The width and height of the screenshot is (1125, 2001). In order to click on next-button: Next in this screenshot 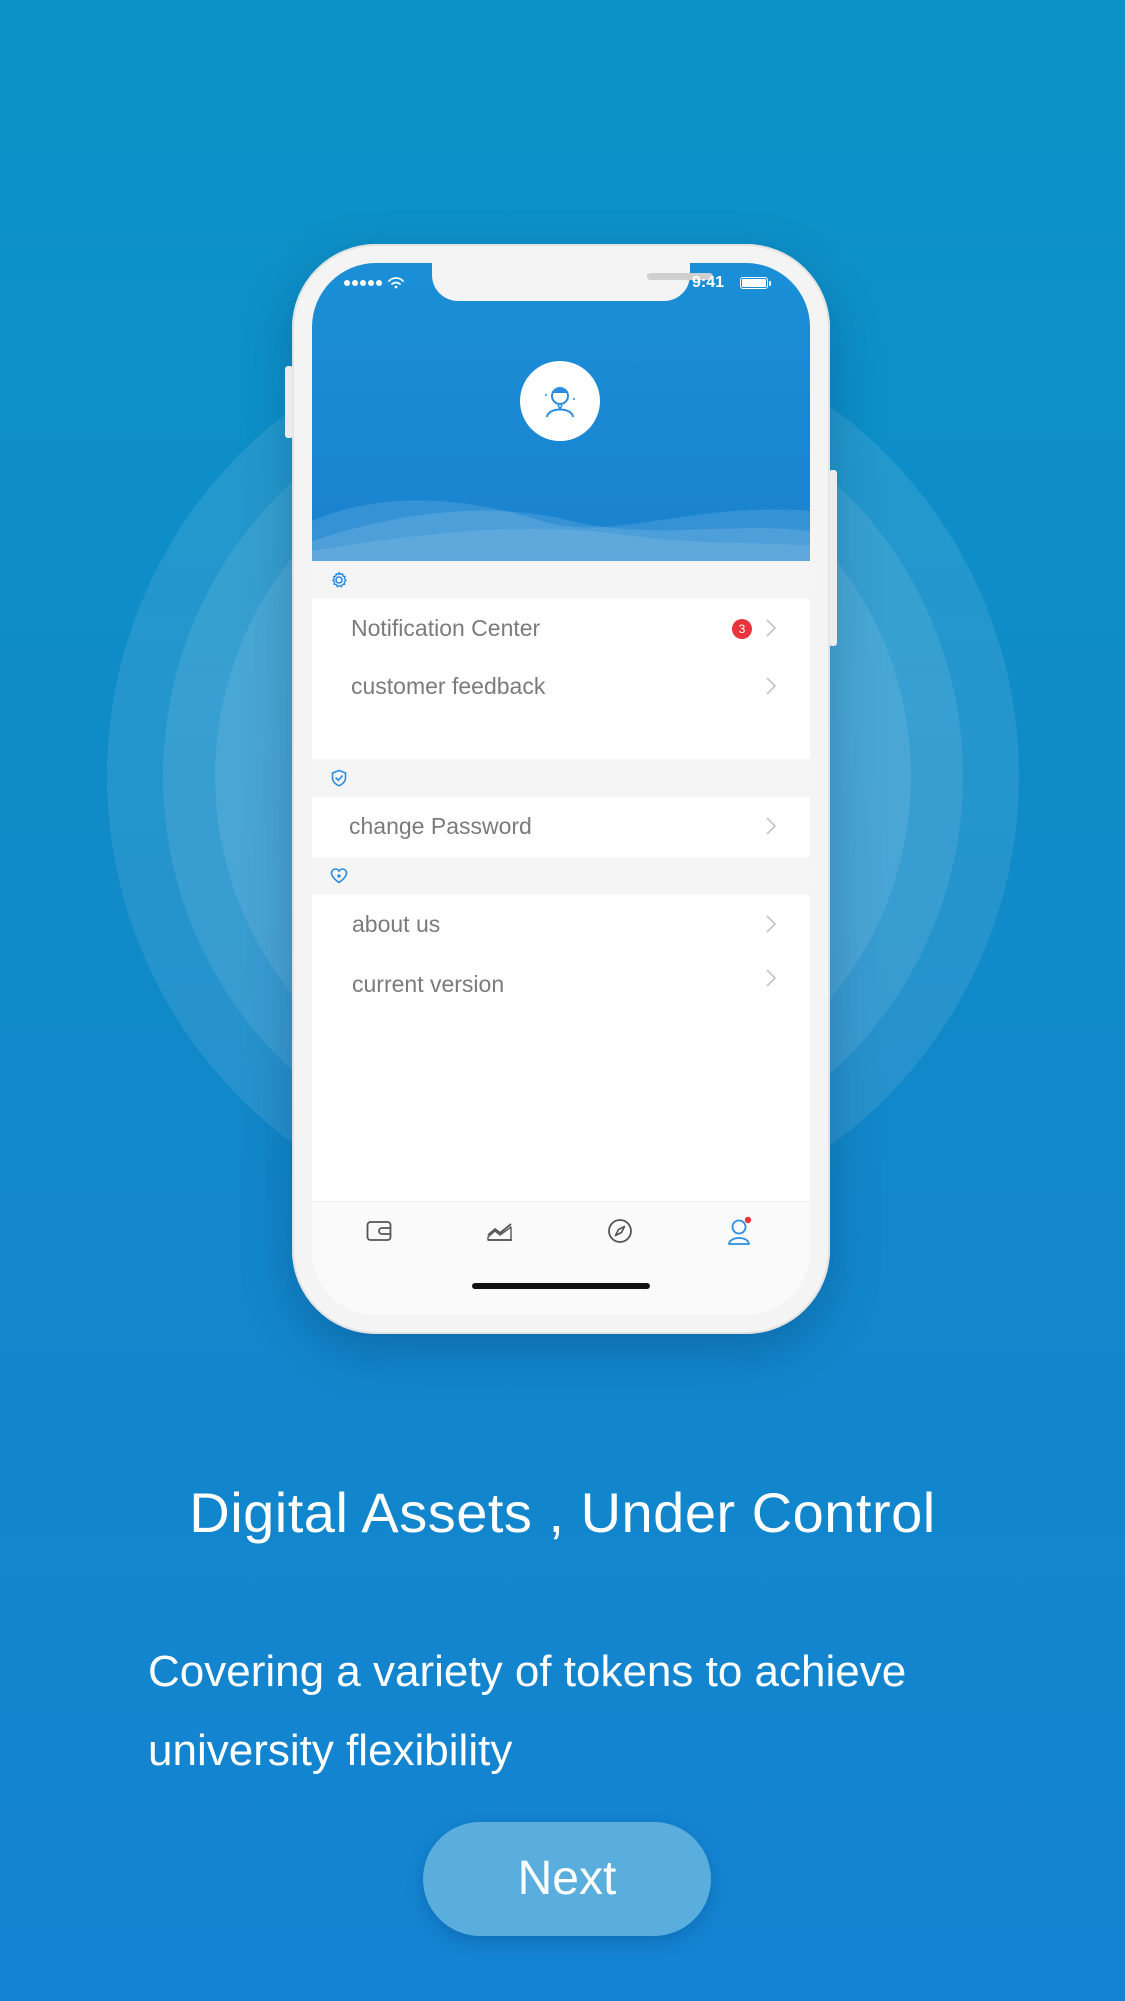, I will do `click(567, 1879)`.